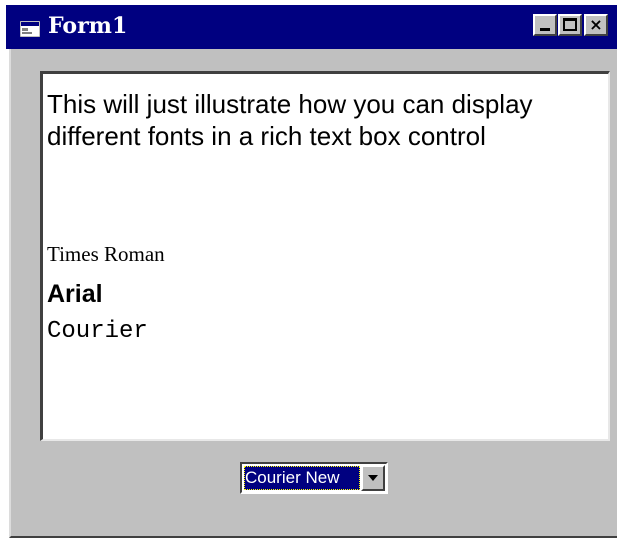  What do you see at coordinates (88, 26) in the screenshot?
I see `window-title: Form1` at bounding box center [88, 26].